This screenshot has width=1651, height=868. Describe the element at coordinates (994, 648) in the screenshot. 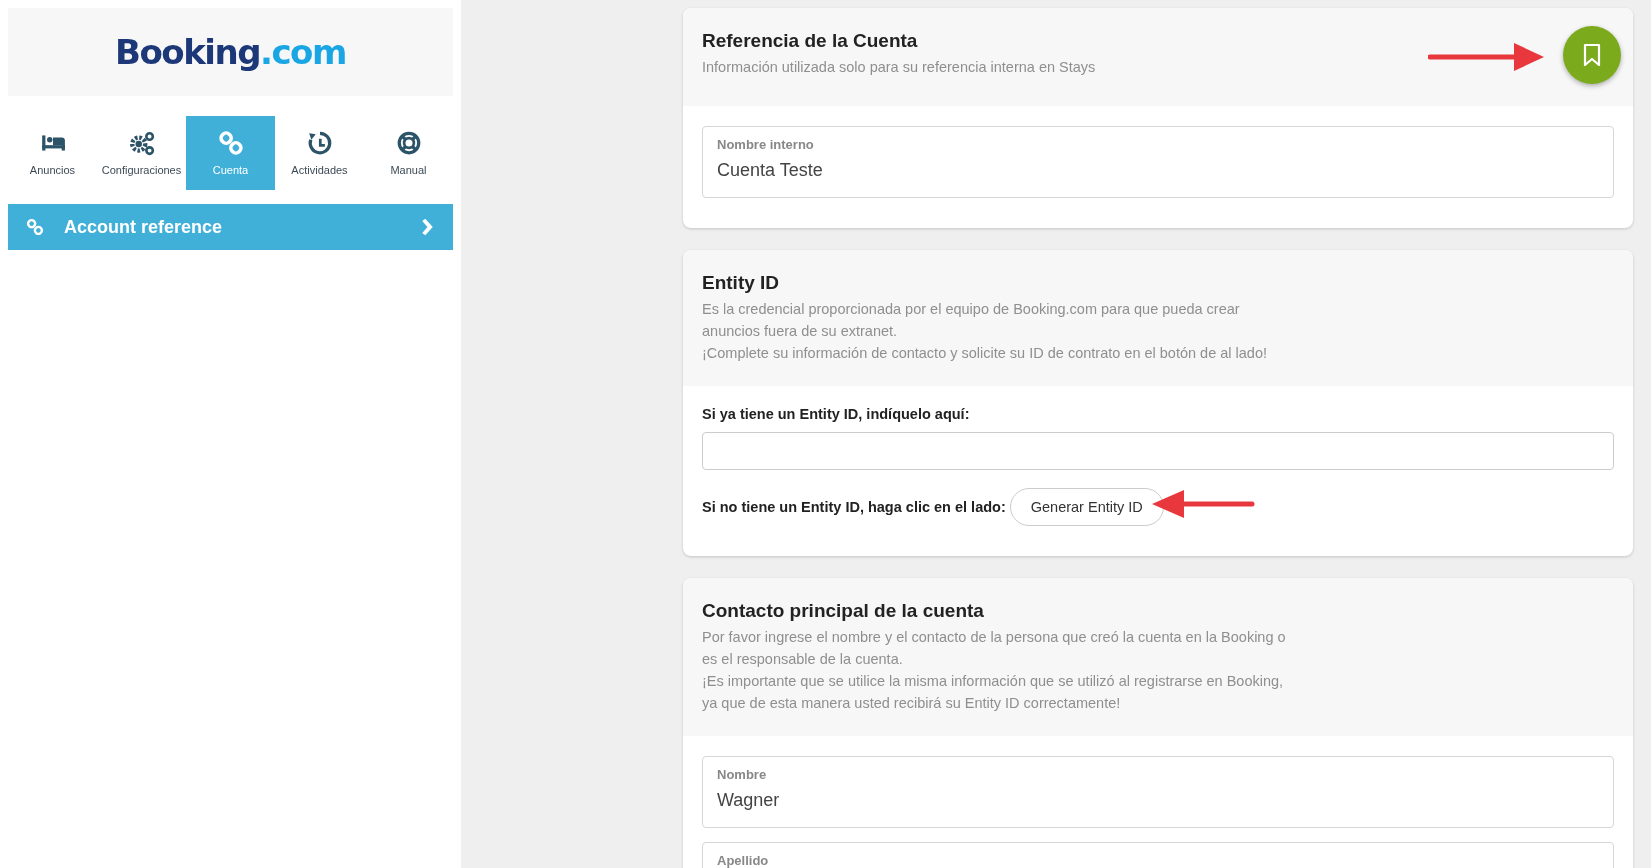

I see `card-description: Por favor ingrese el nombre y el contacto de la persona que creó la cuenta en la Booking o es el responsable de la cuenta.` at that location.